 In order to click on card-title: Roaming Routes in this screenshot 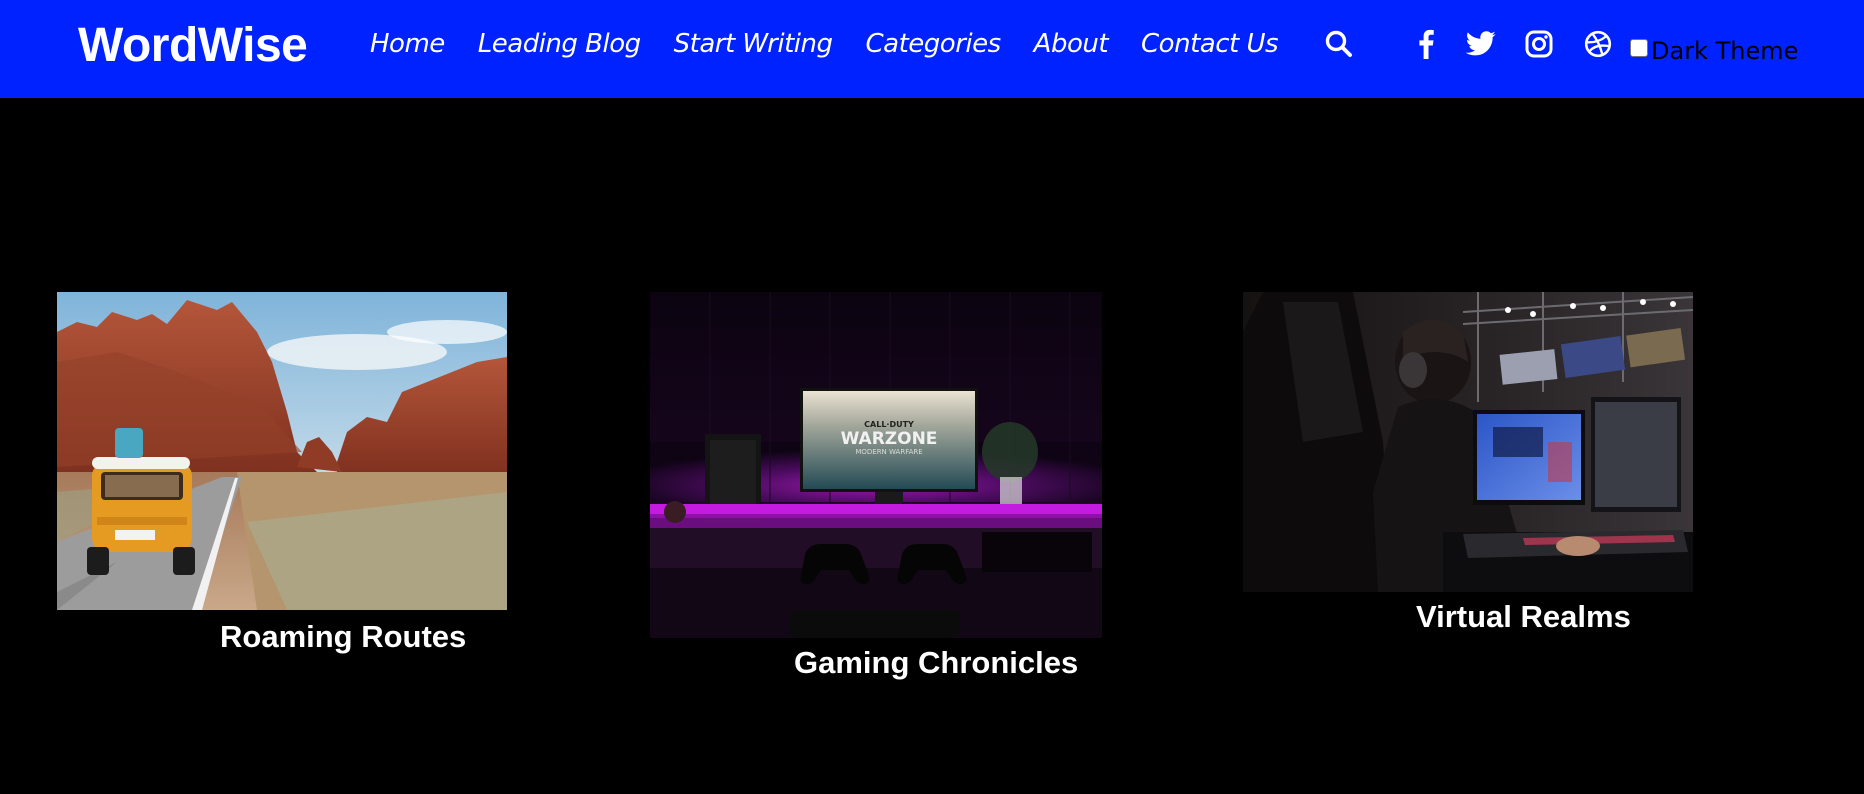, I will do `click(343, 637)`.